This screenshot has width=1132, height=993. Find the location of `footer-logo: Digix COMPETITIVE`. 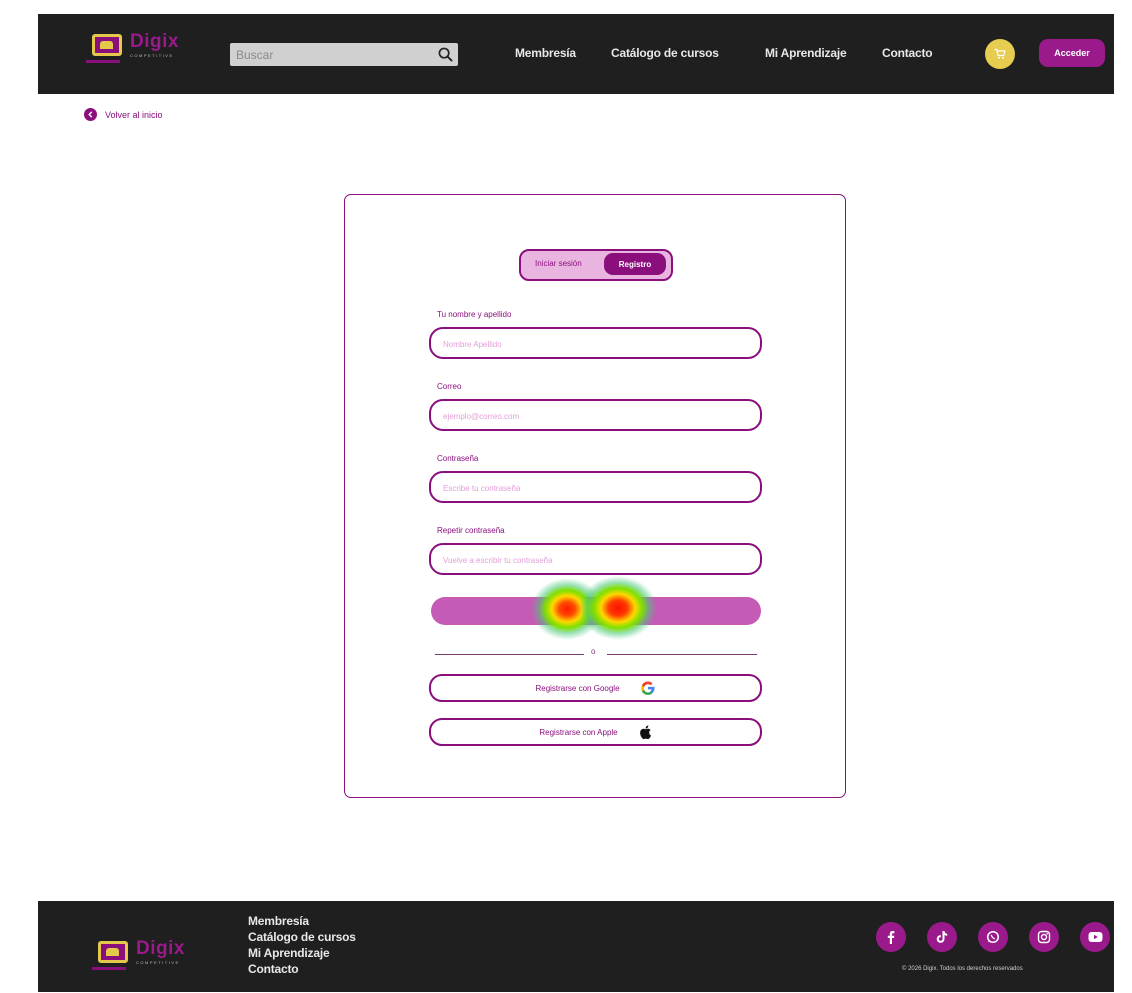

footer-logo: Digix COMPETITIVE is located at coordinates (138, 954).